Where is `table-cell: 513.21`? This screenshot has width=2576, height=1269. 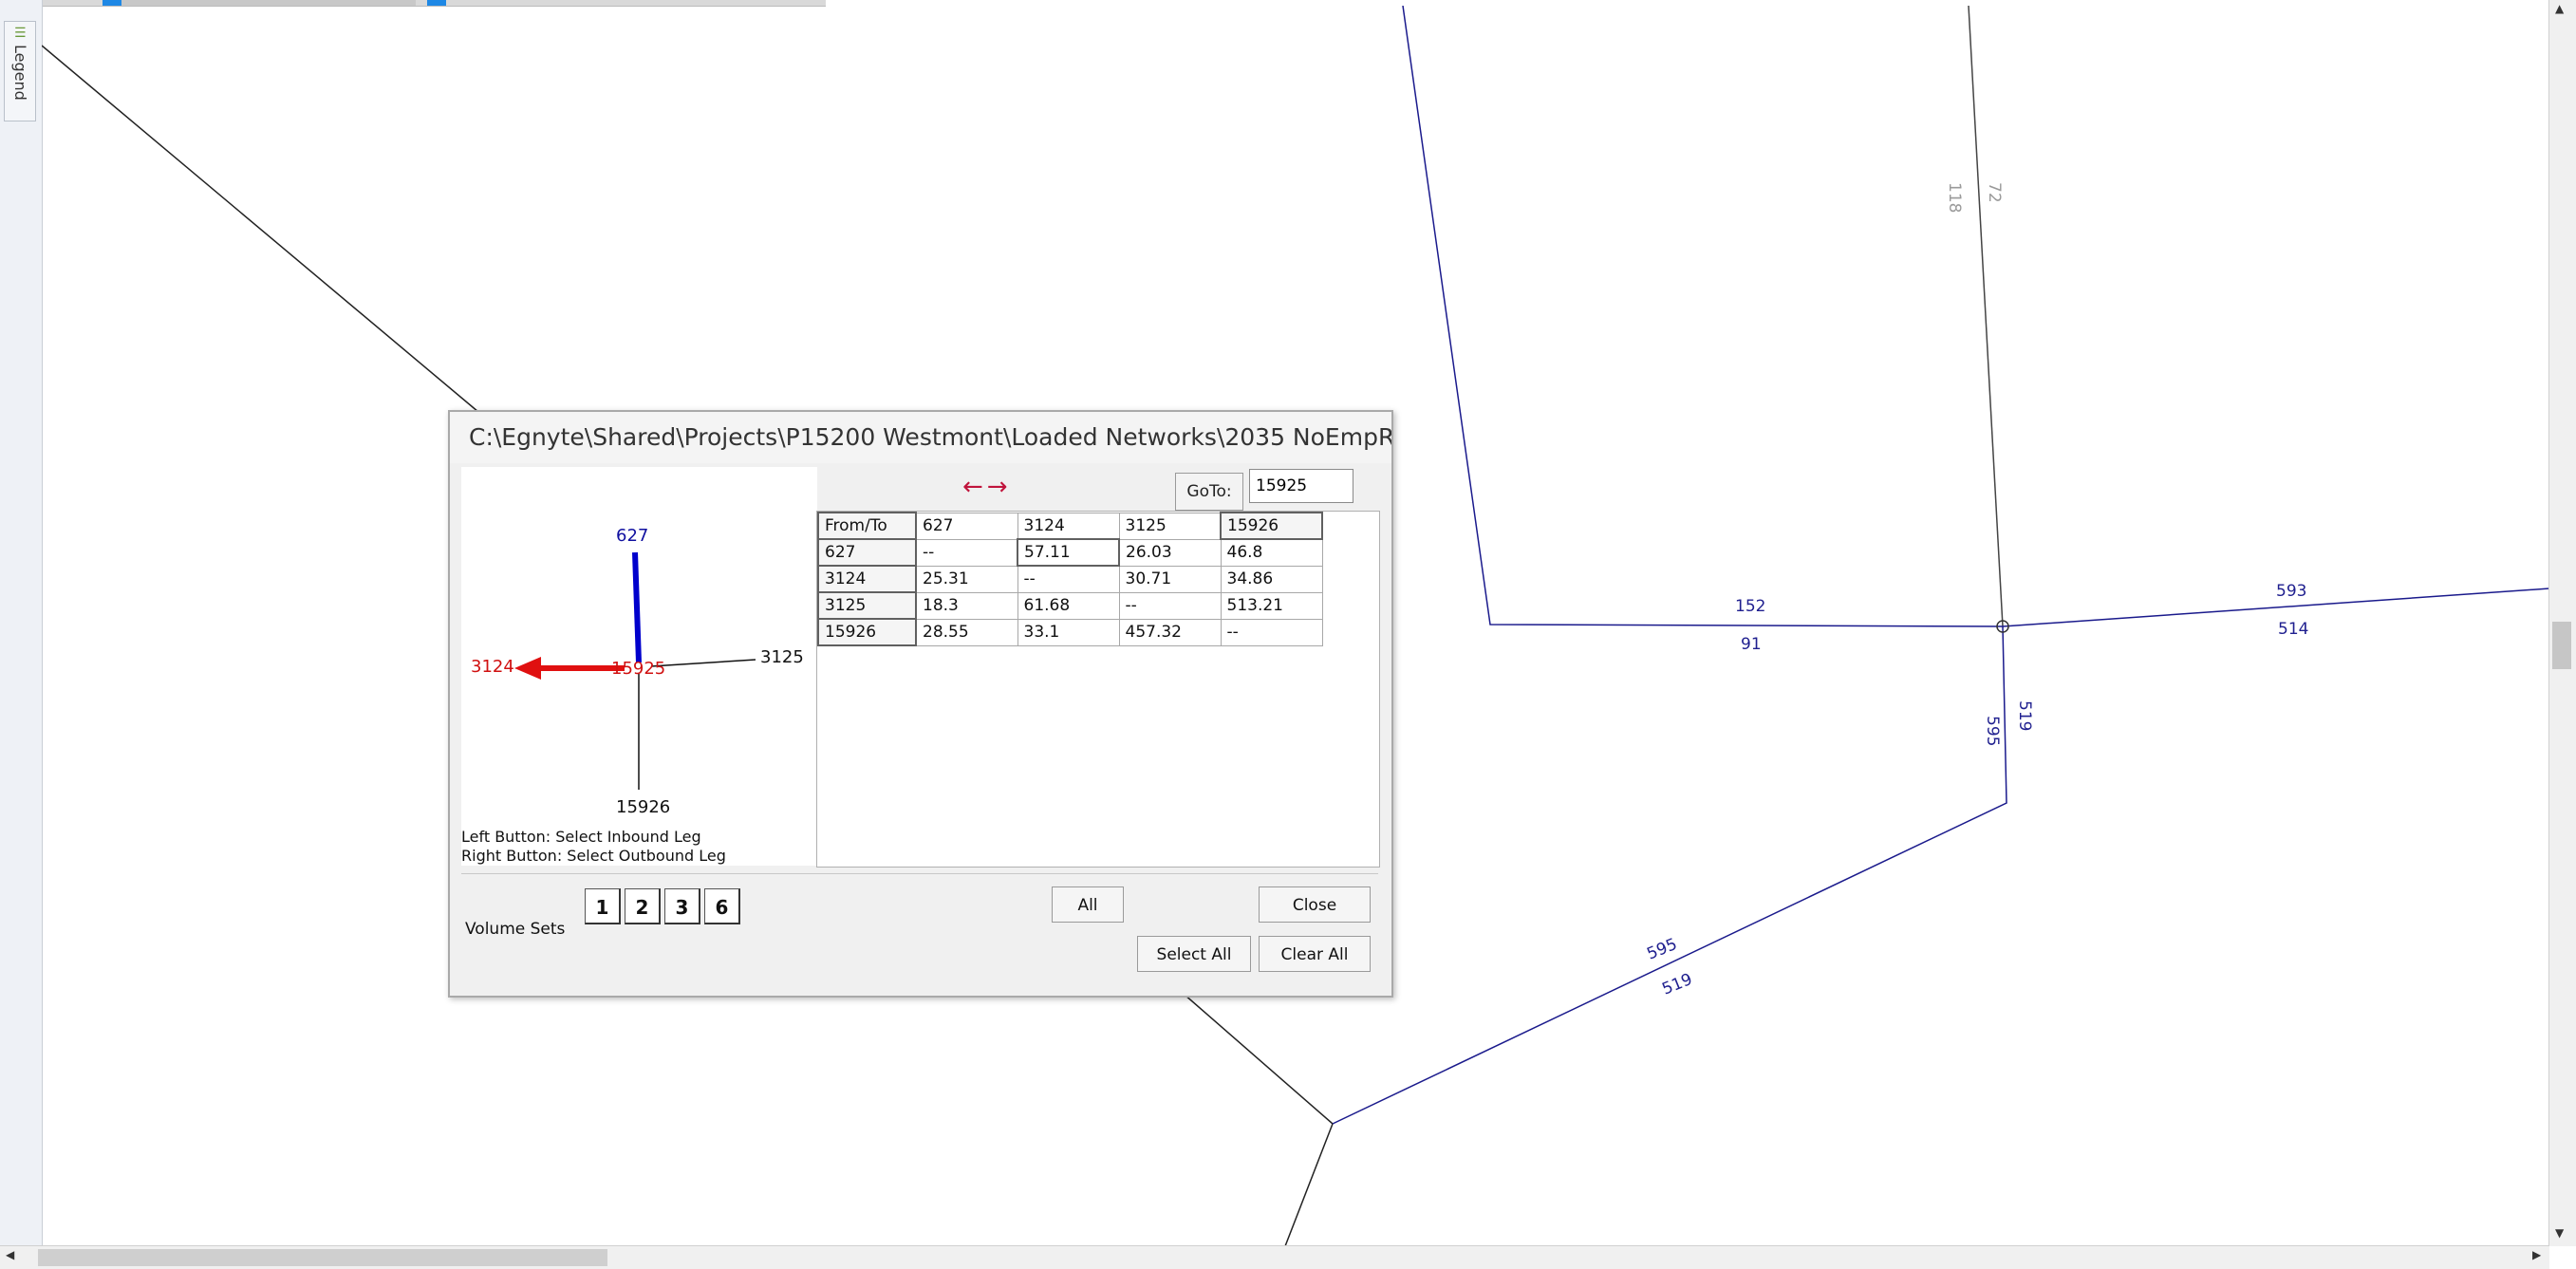
table-cell: 513.21 is located at coordinates (1272, 605).